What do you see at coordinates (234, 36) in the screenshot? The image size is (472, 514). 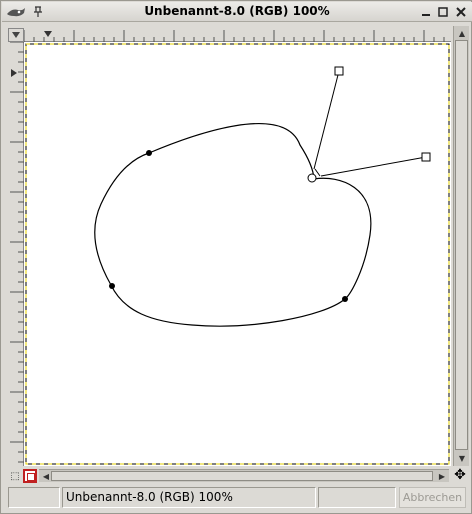 I see `horizontal-ruler-ticks` at bounding box center [234, 36].